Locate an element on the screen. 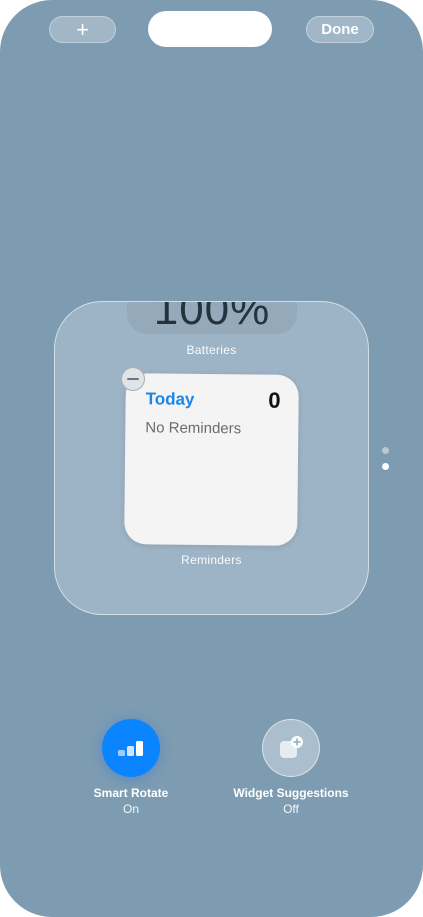 Image resolution: width=423 pixels, height=917 pixels. stack-page-dot-2-active is located at coordinates (385, 466).